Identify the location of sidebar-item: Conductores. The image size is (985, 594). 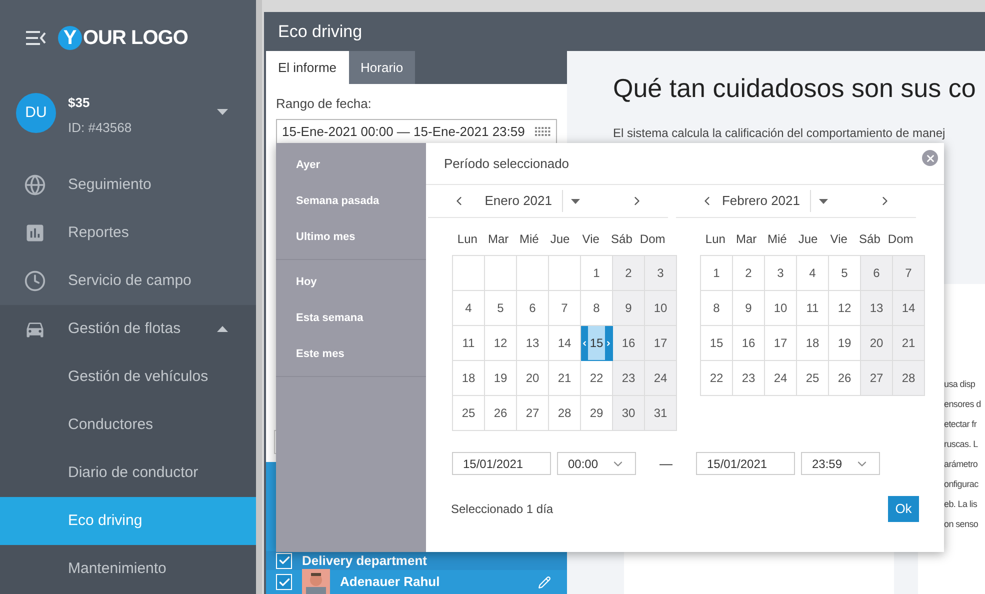
(128, 425).